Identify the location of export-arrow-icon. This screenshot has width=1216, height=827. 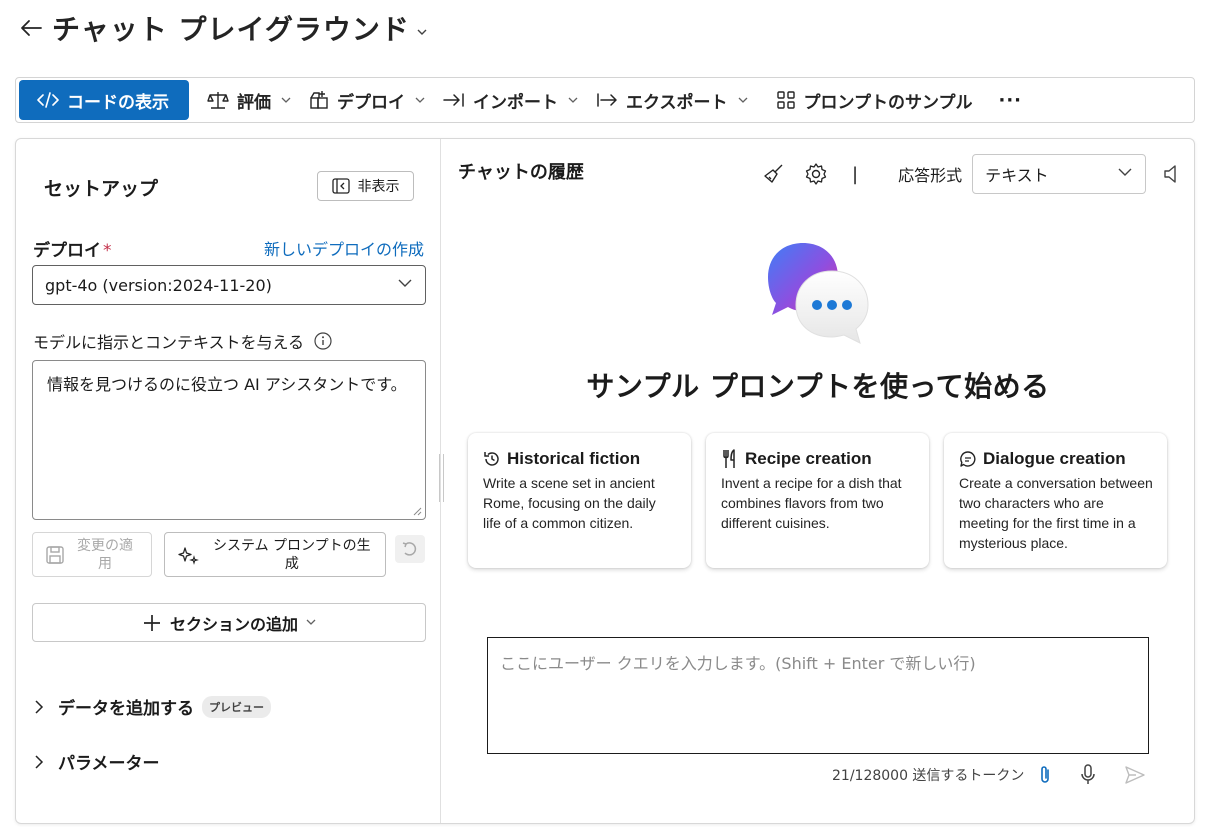
(607, 100).